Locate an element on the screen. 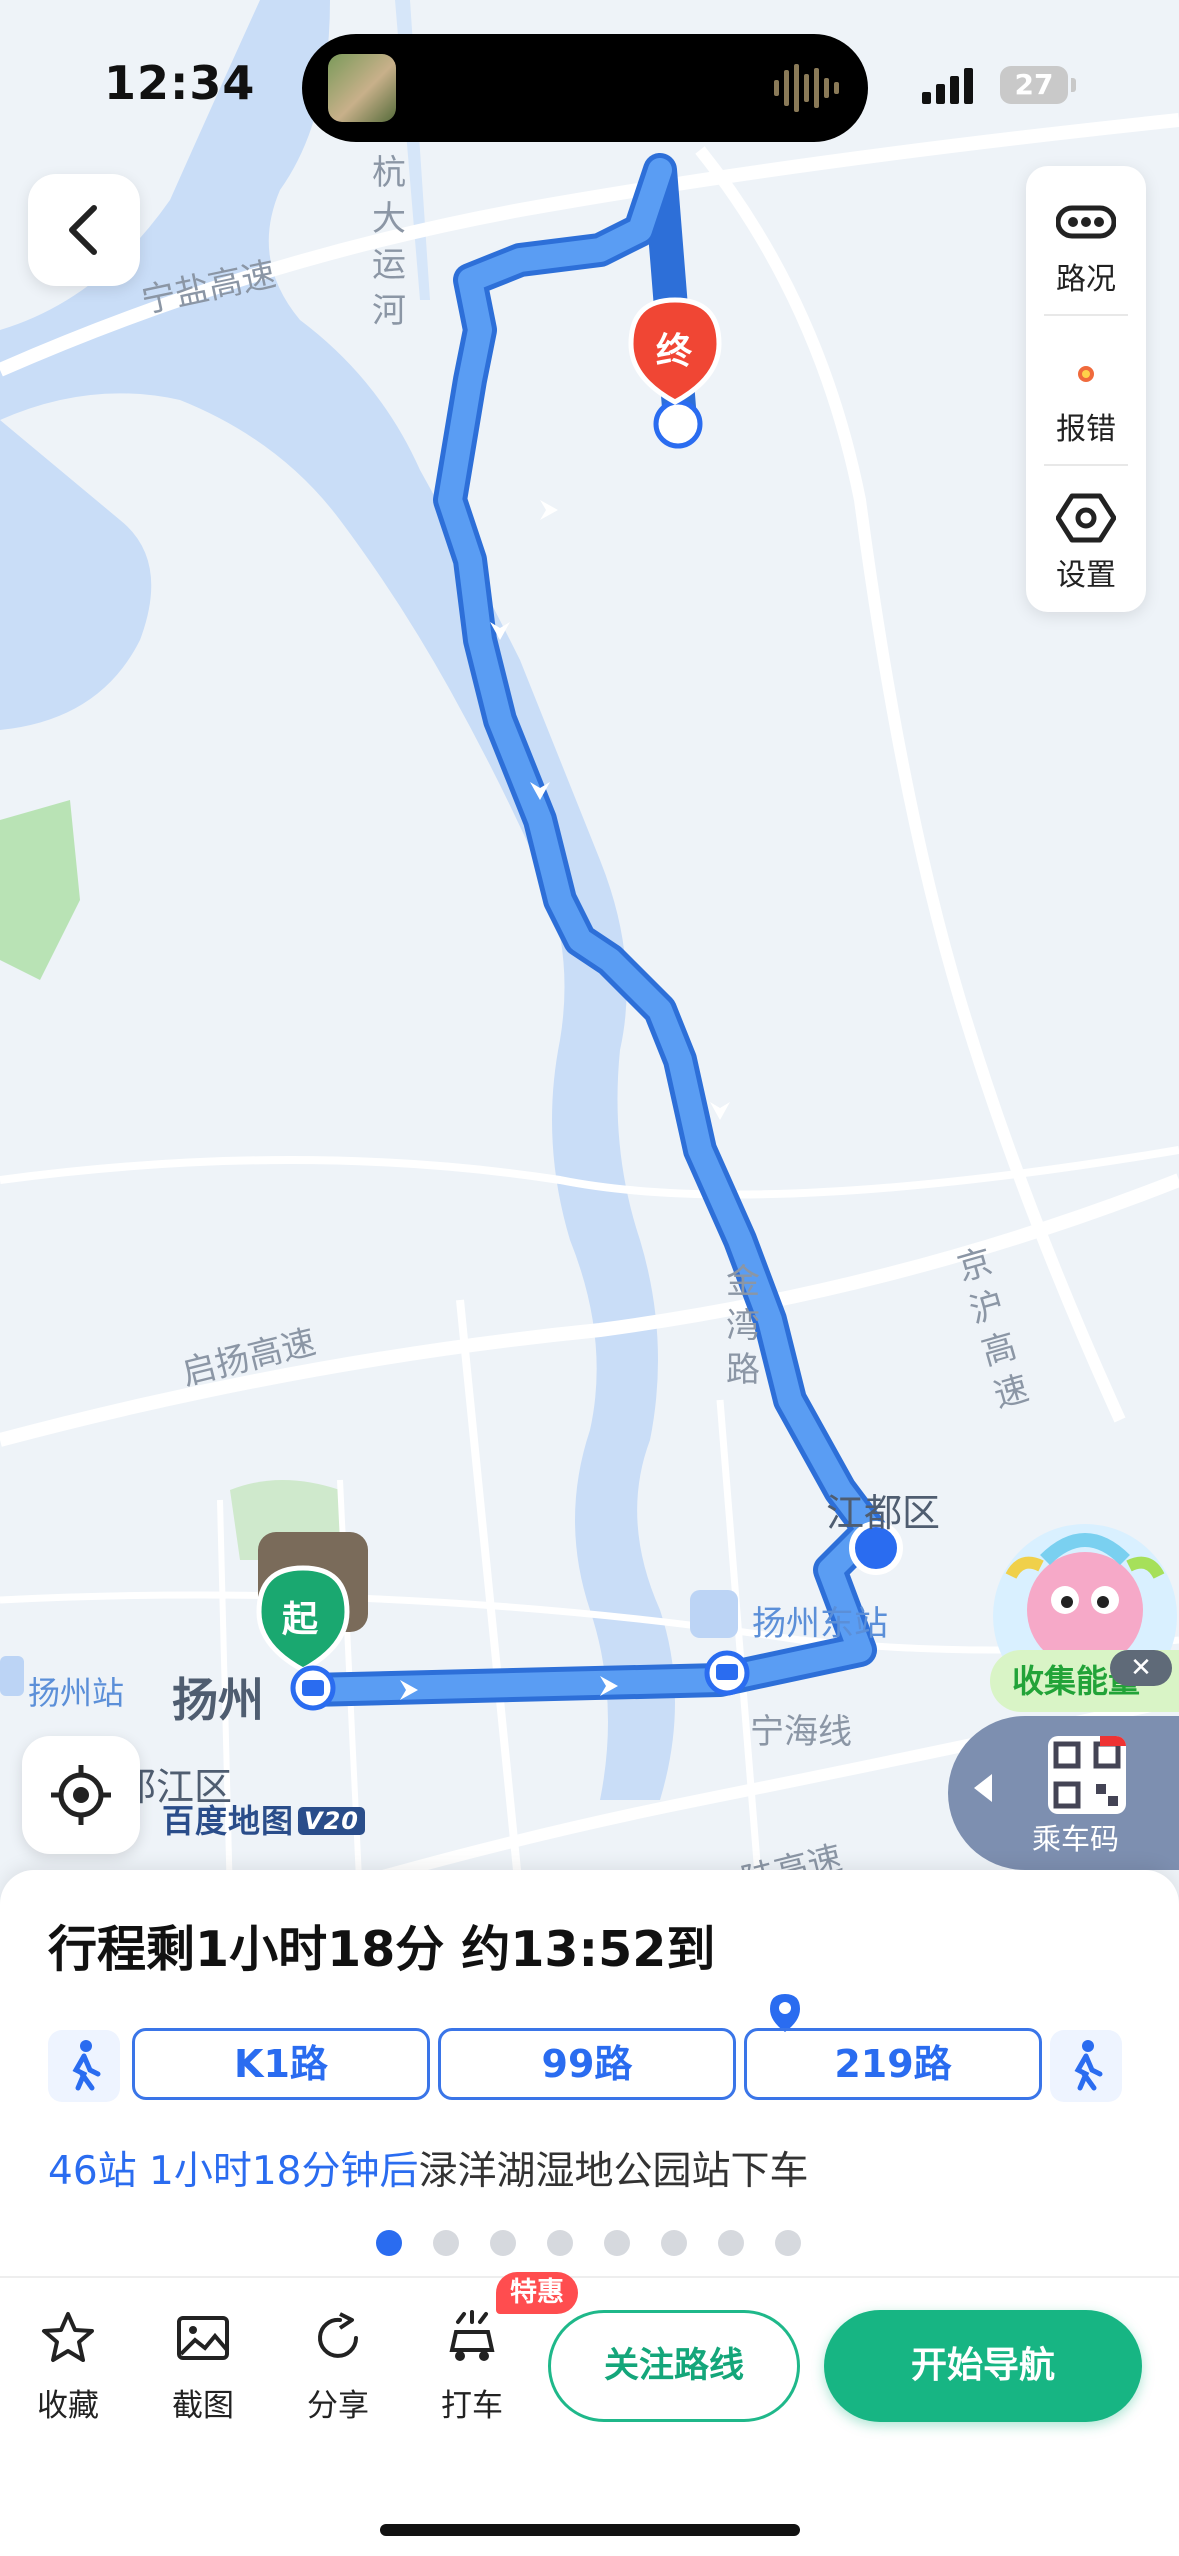 The width and height of the screenshot is (1179, 2556). status-time: 12:34 is located at coordinates (180, 83).